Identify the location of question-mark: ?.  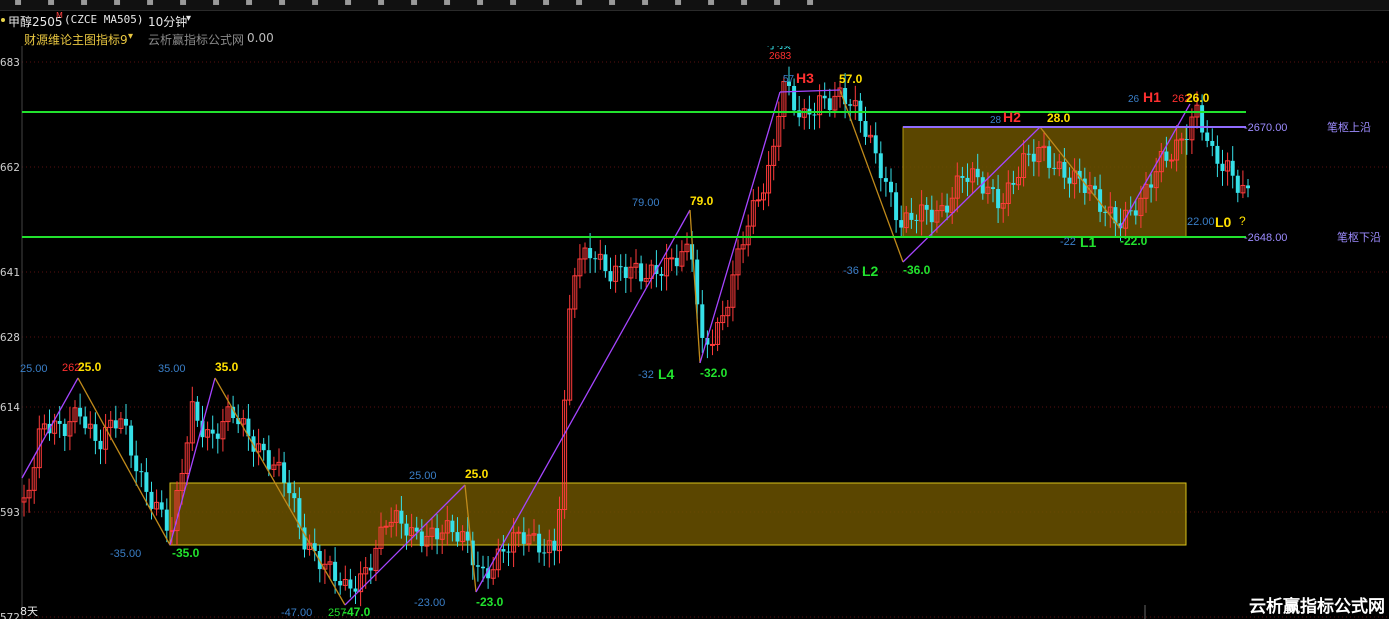
(1242, 221).